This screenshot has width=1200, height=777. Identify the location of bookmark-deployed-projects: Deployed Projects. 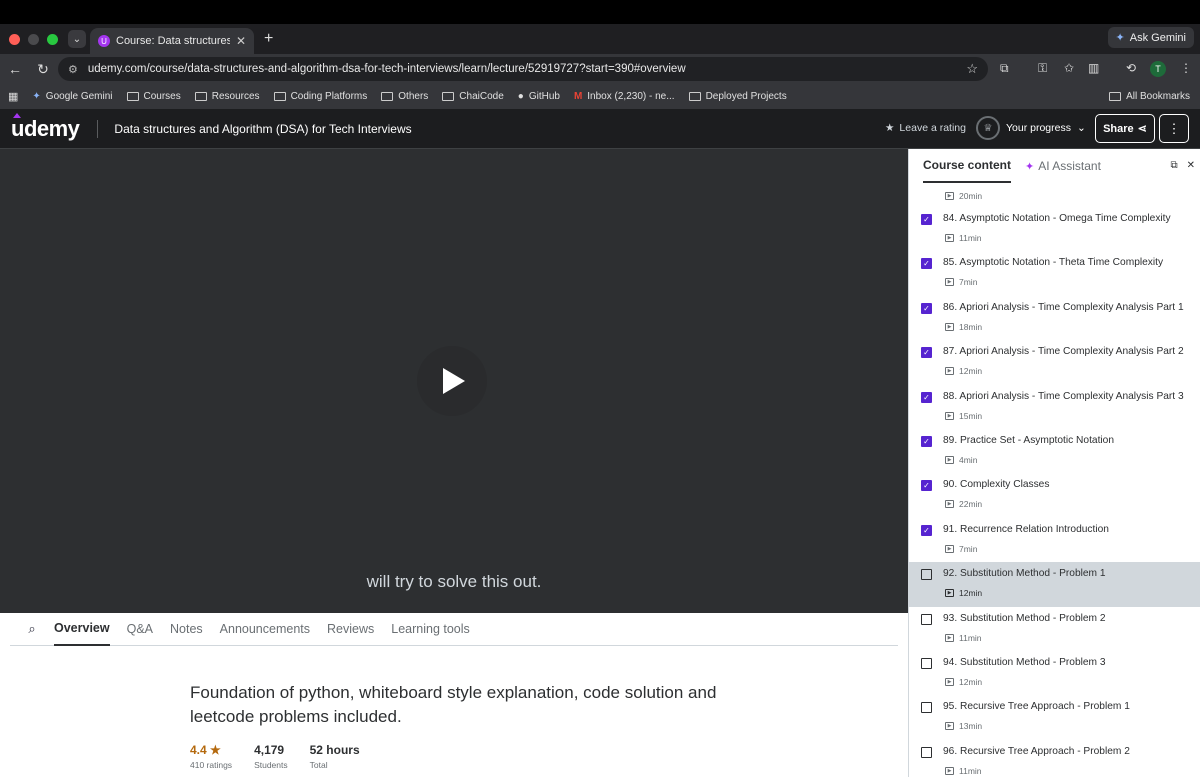
(737, 96).